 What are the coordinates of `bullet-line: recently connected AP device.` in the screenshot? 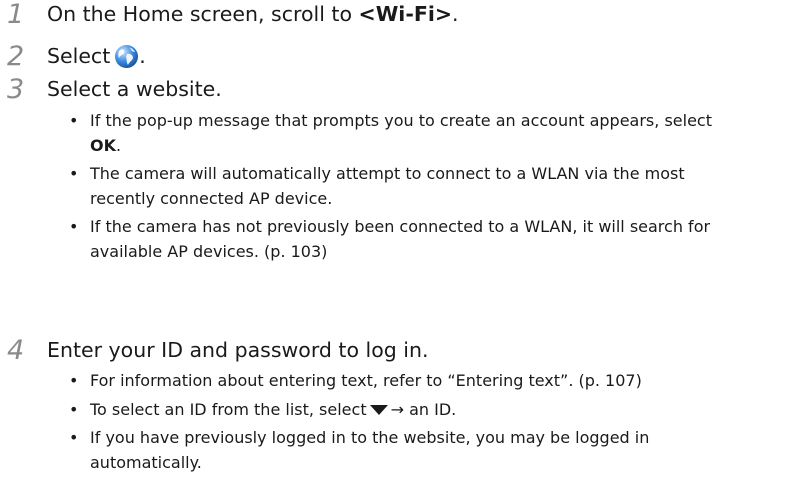 It's located at (211, 198).